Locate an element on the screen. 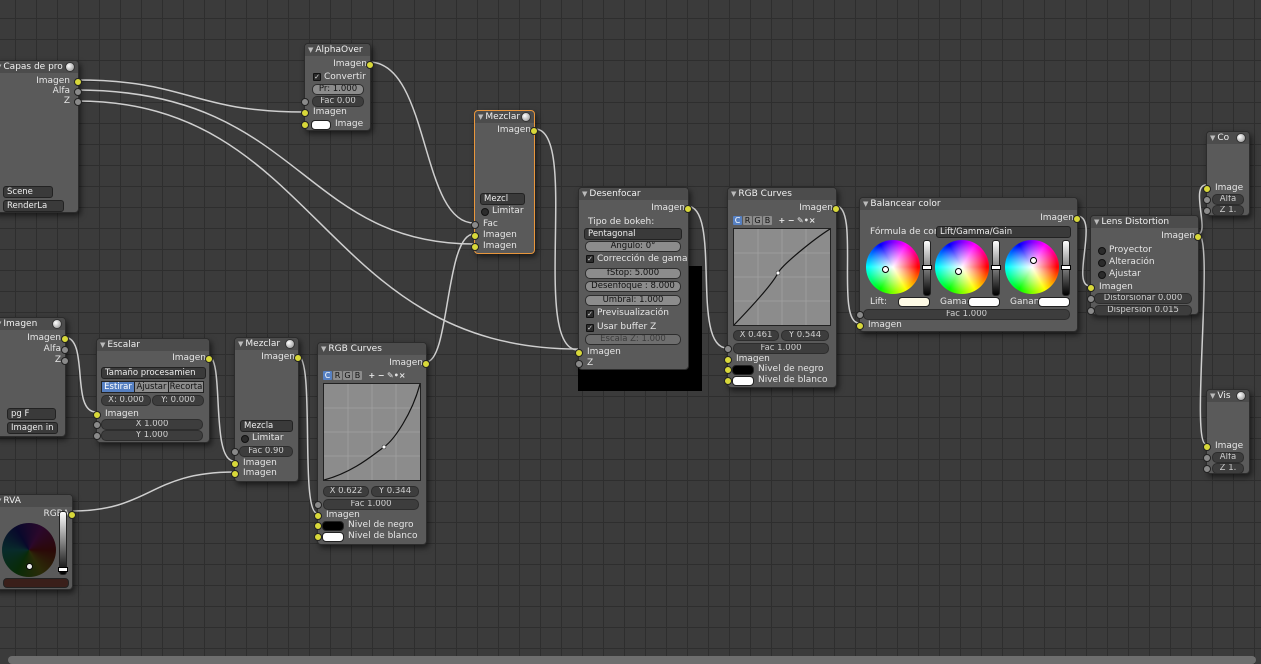 The image size is (1261, 664). gamma-value-slider is located at coordinates (996, 268).